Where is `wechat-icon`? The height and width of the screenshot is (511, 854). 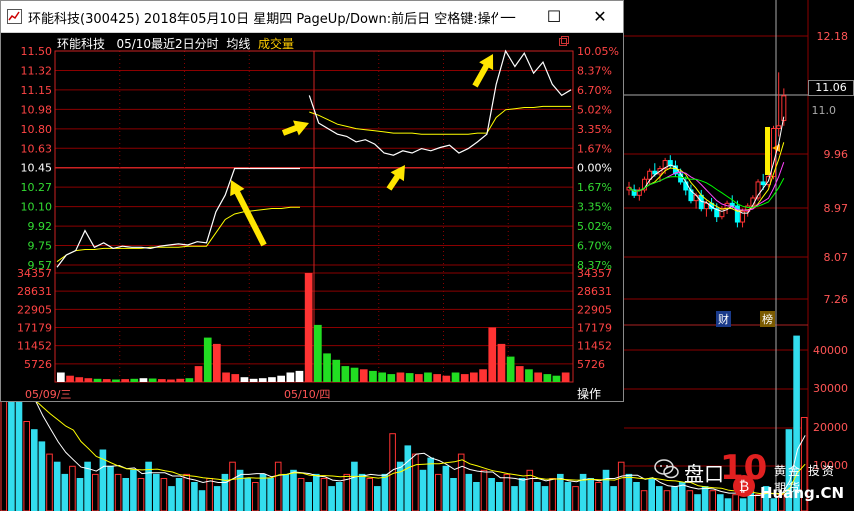 wechat-icon is located at coordinates (666, 469).